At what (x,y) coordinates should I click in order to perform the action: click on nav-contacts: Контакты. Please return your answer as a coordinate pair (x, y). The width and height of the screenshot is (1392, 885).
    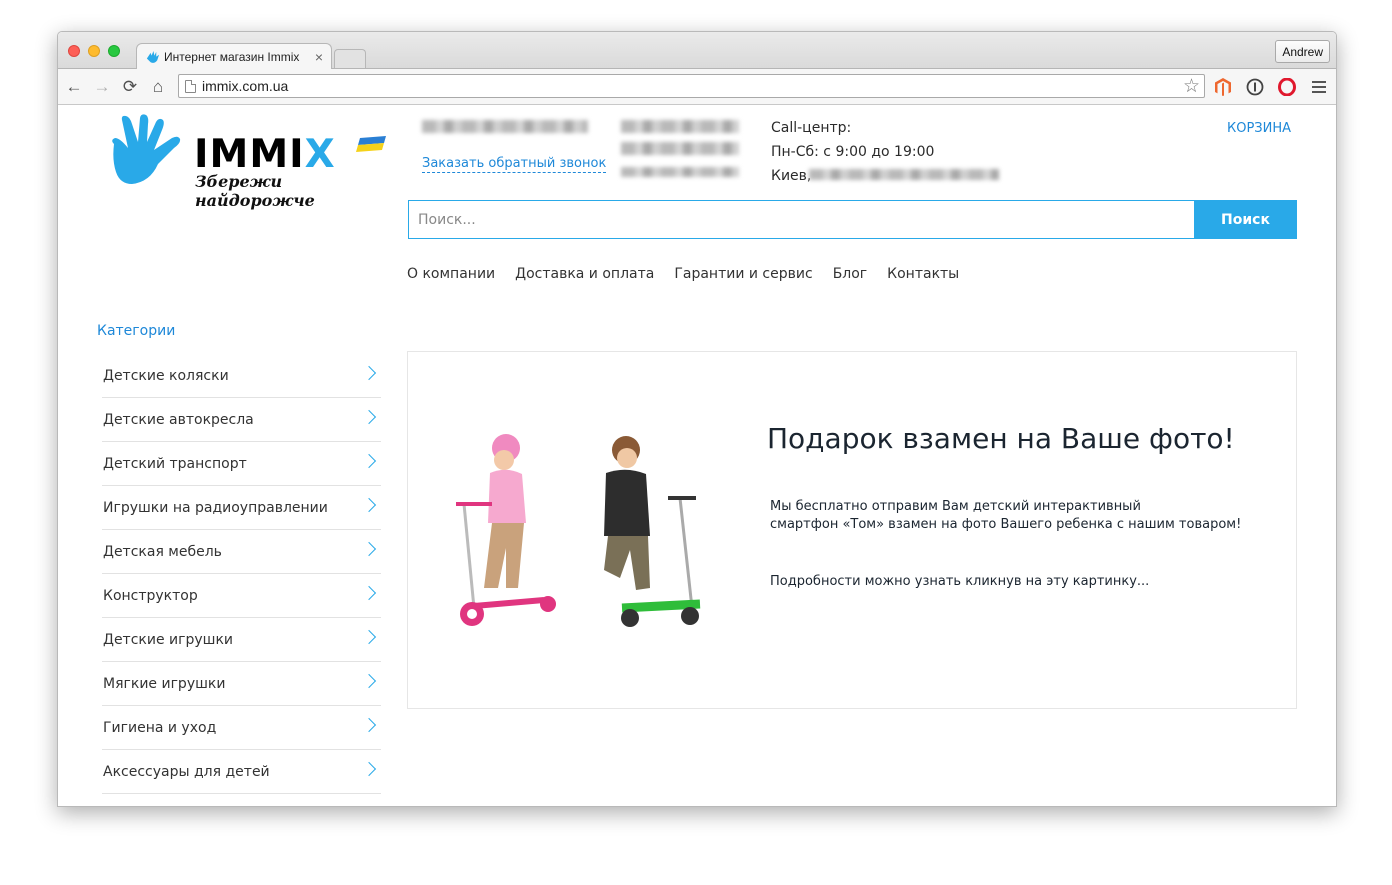
    Looking at the image, I should click on (923, 274).